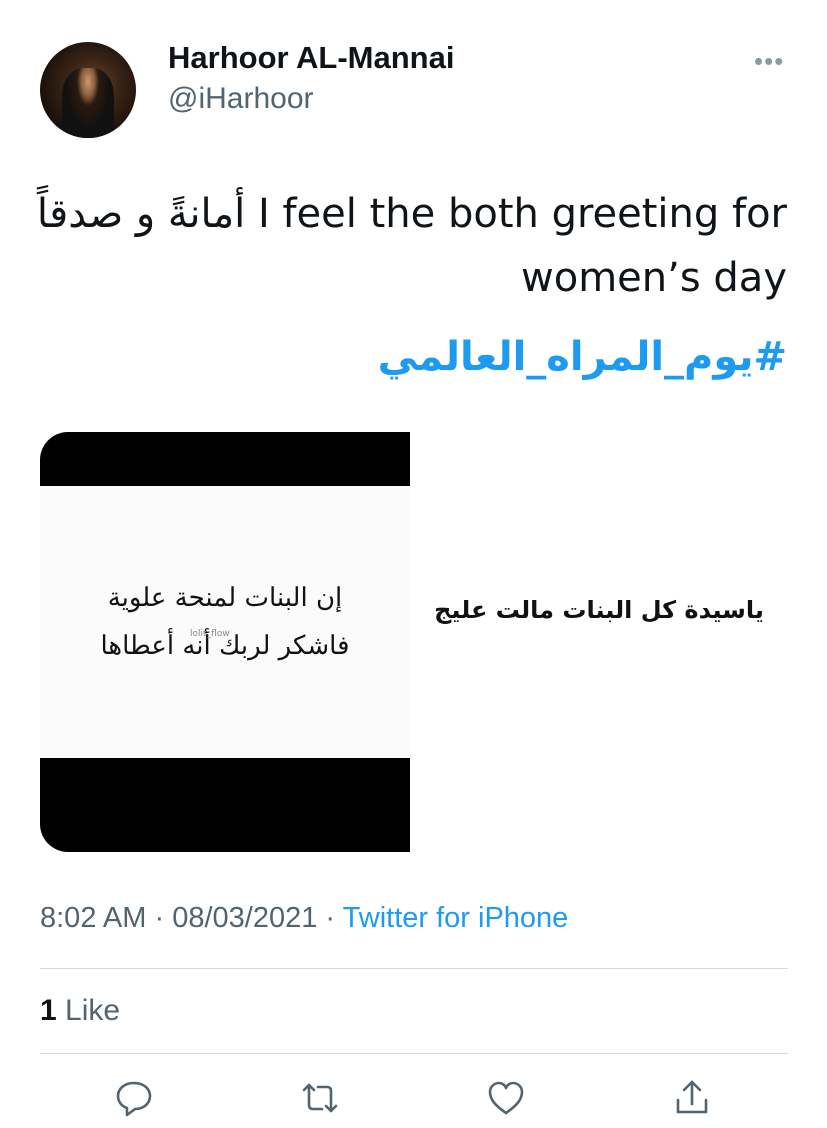 This screenshot has height=1128, width=827. Describe the element at coordinates (244, 918) in the screenshot. I see `tweet-date: 08/03/2021` at that location.